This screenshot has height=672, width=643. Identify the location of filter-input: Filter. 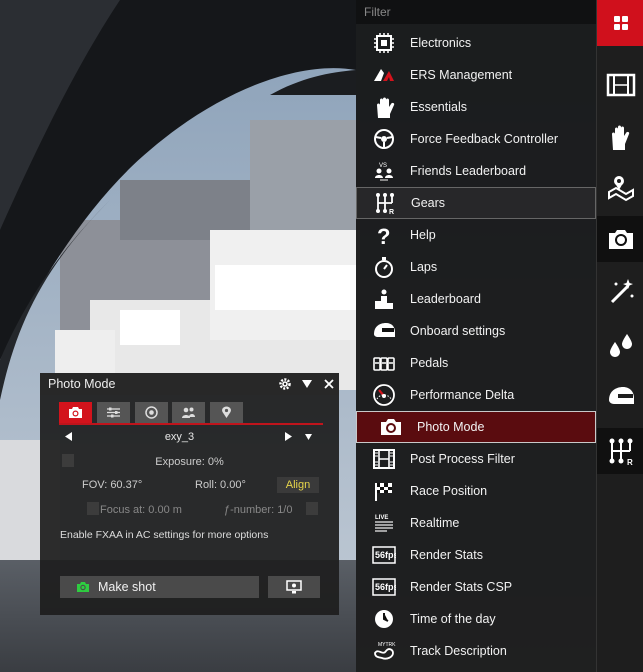
(476, 12).